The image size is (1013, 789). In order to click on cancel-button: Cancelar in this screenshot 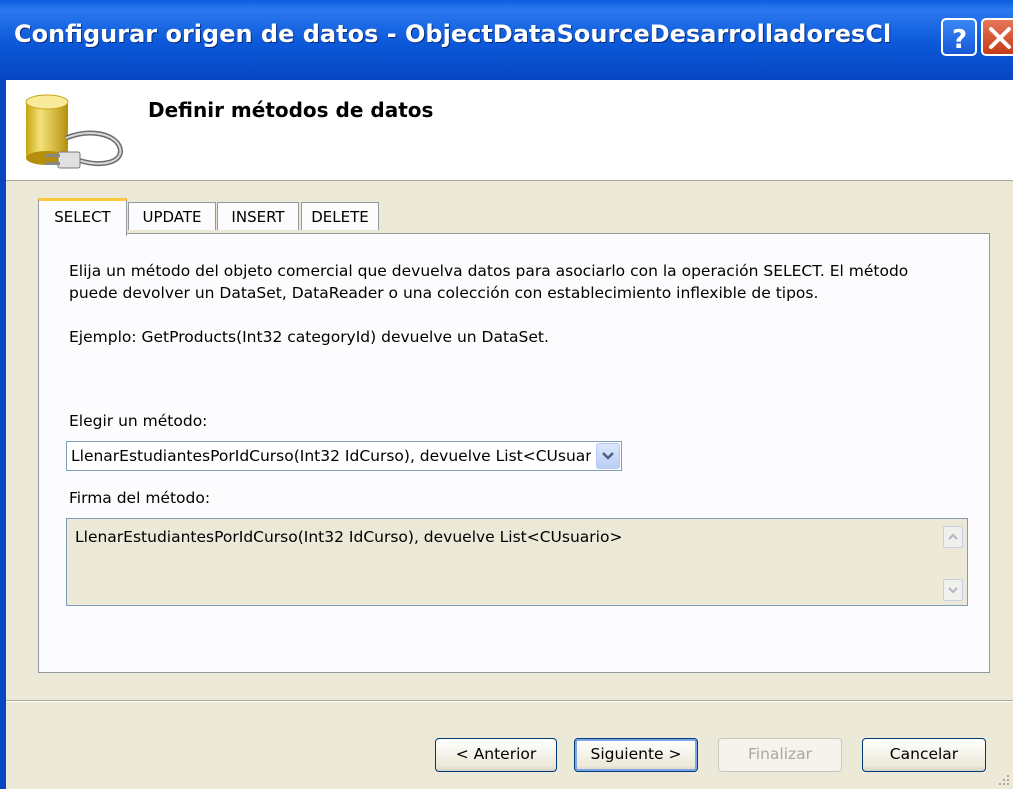, I will do `click(924, 755)`.